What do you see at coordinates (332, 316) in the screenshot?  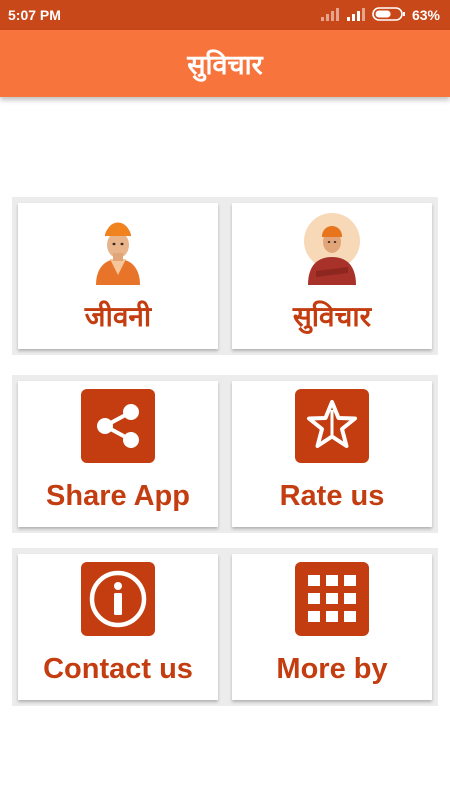 I see `quotes-label: सुविचार` at bounding box center [332, 316].